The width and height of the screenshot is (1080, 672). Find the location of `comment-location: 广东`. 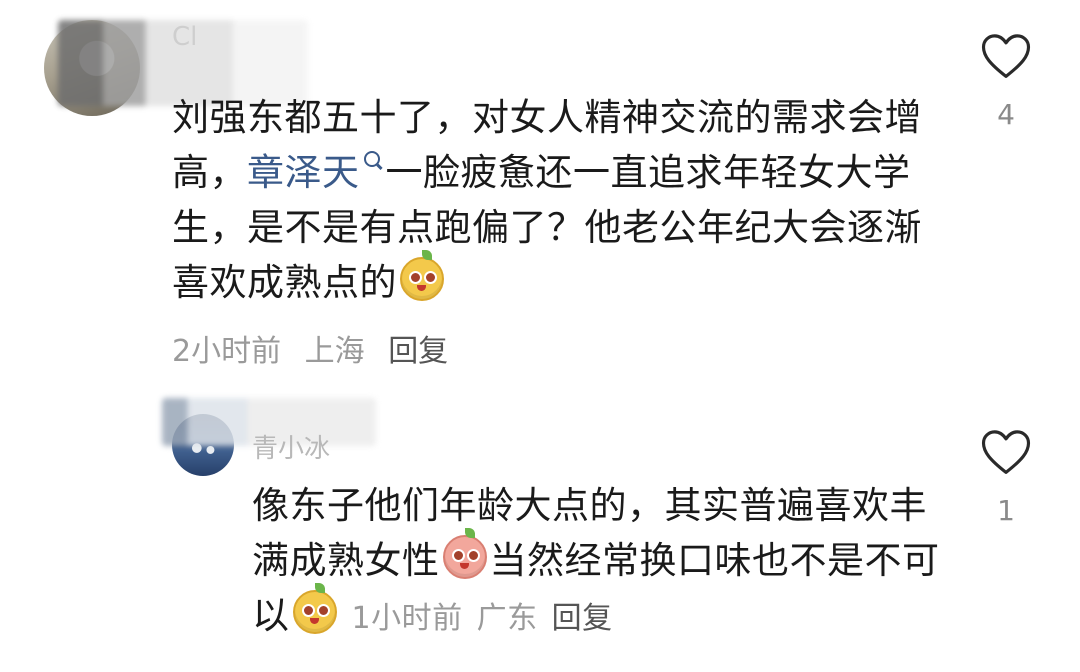

comment-location: 广东 is located at coordinates (507, 618).